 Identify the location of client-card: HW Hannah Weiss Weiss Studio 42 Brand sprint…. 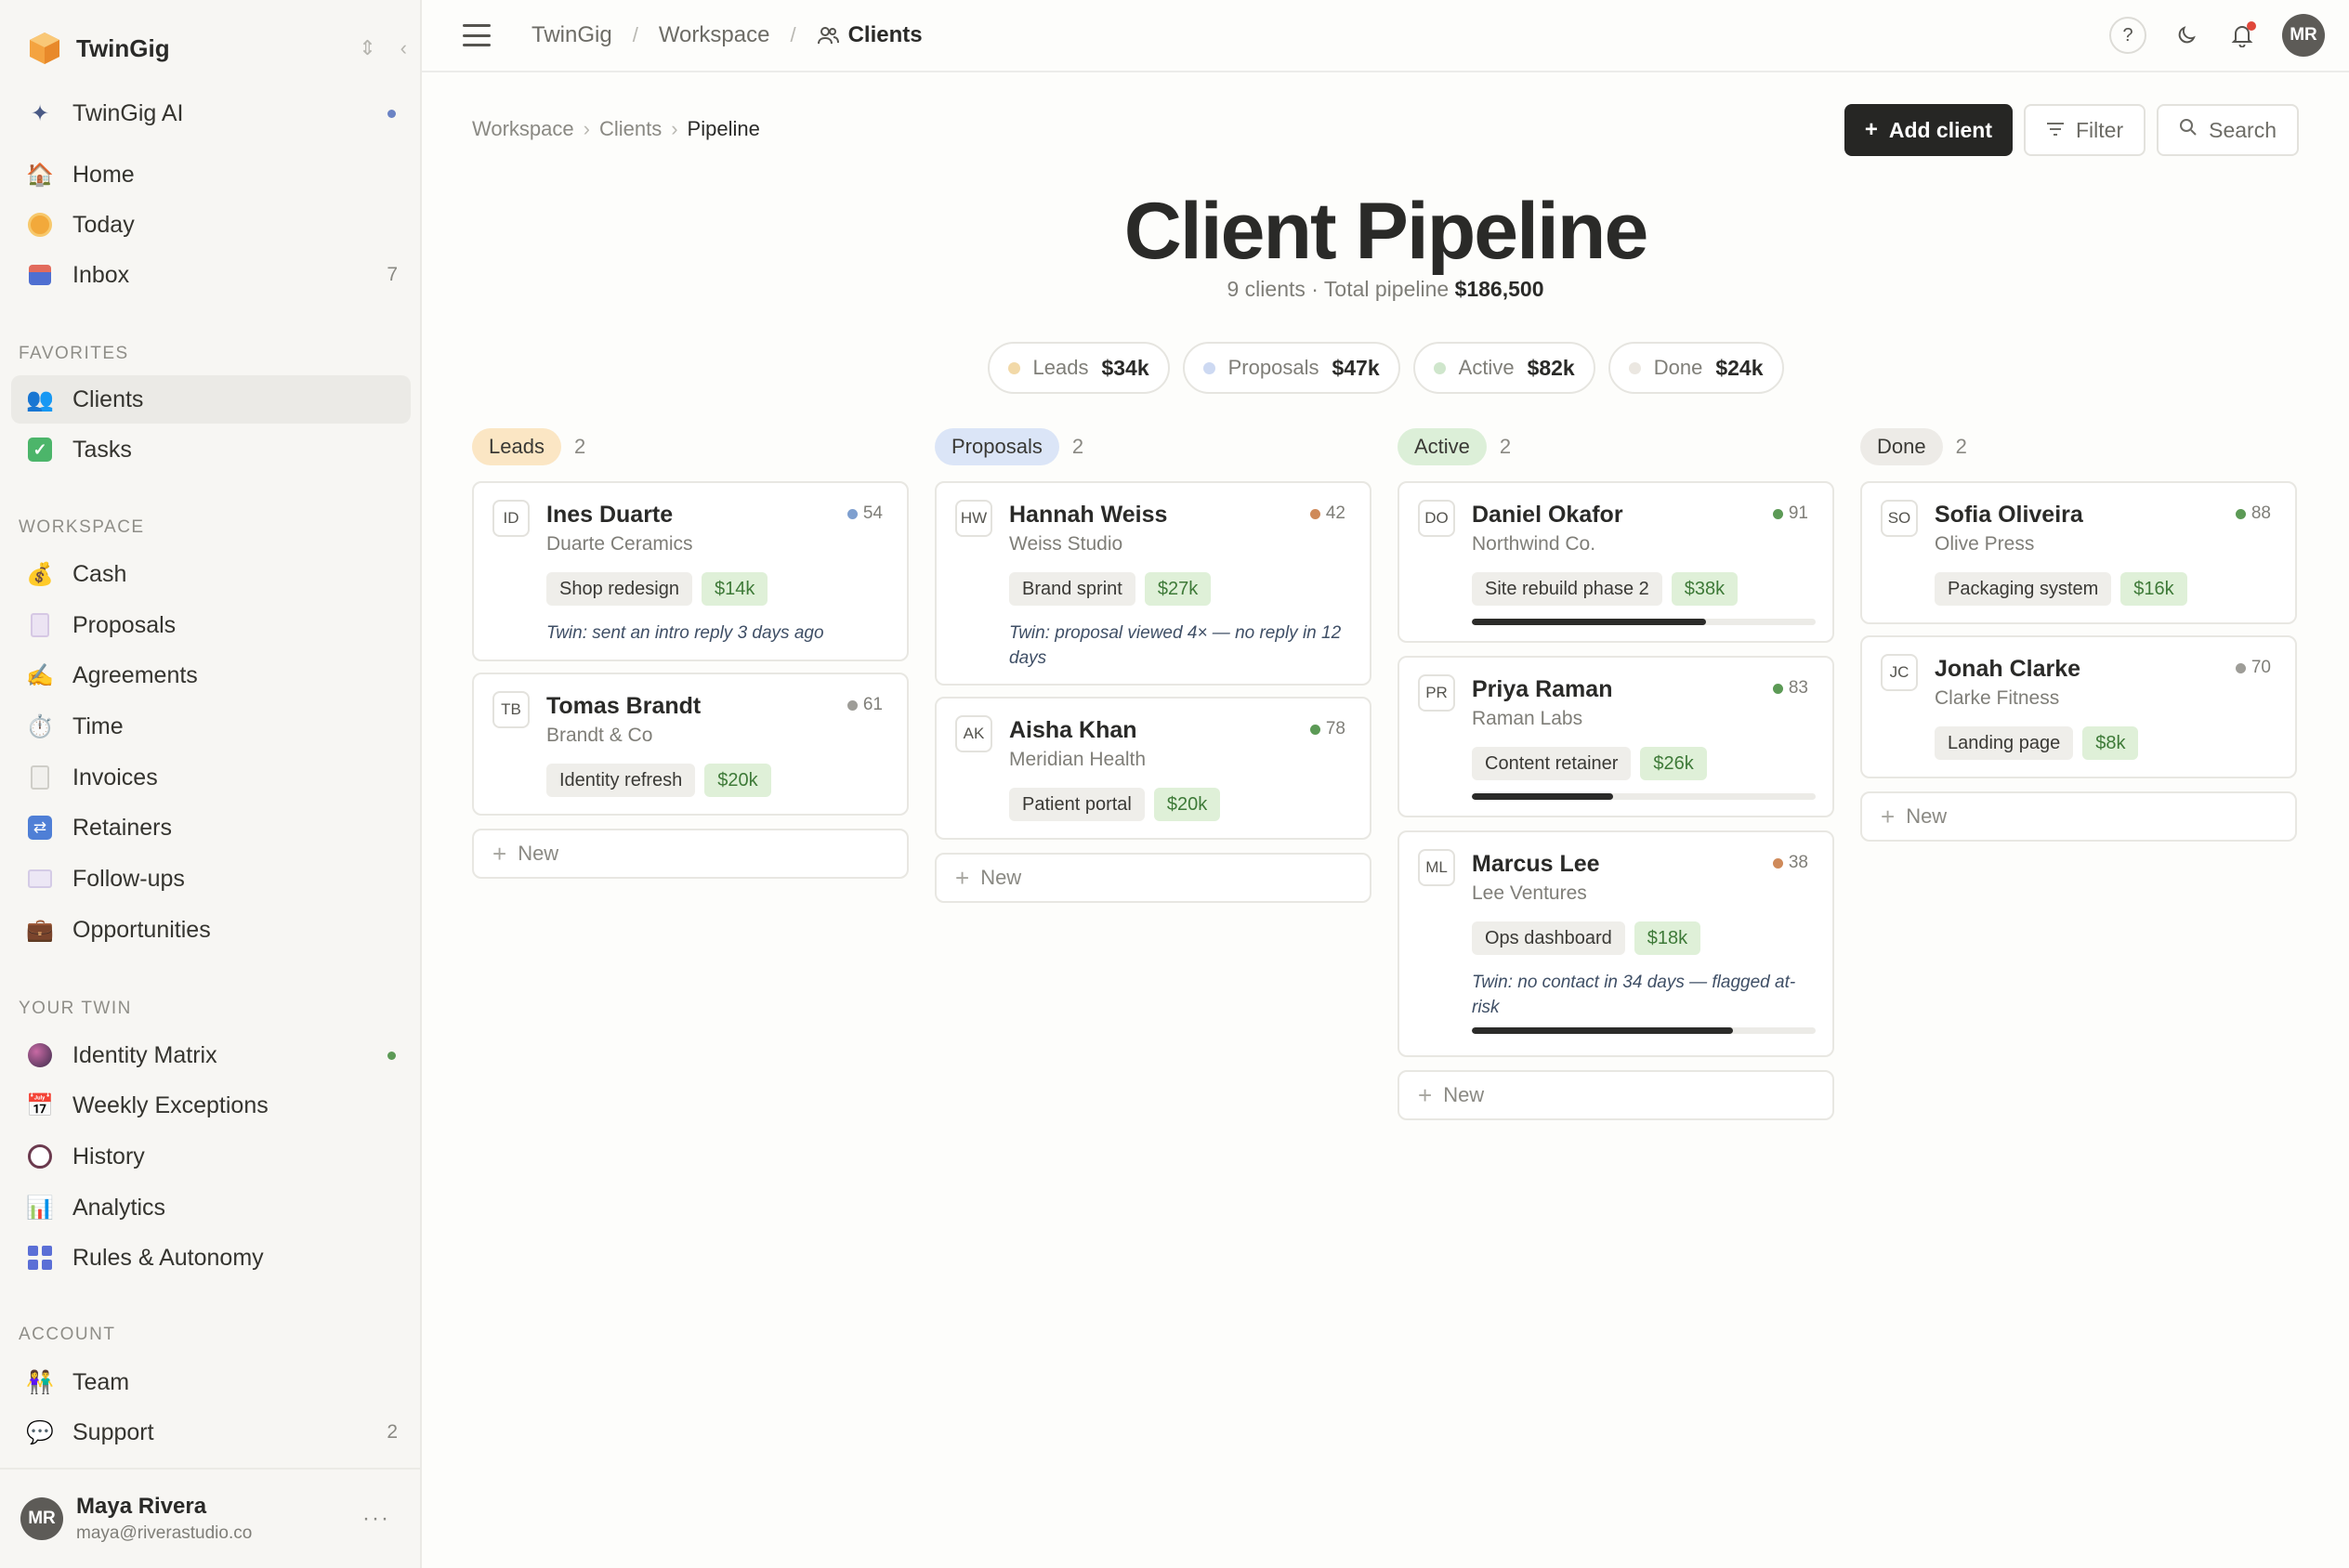
(1153, 583).